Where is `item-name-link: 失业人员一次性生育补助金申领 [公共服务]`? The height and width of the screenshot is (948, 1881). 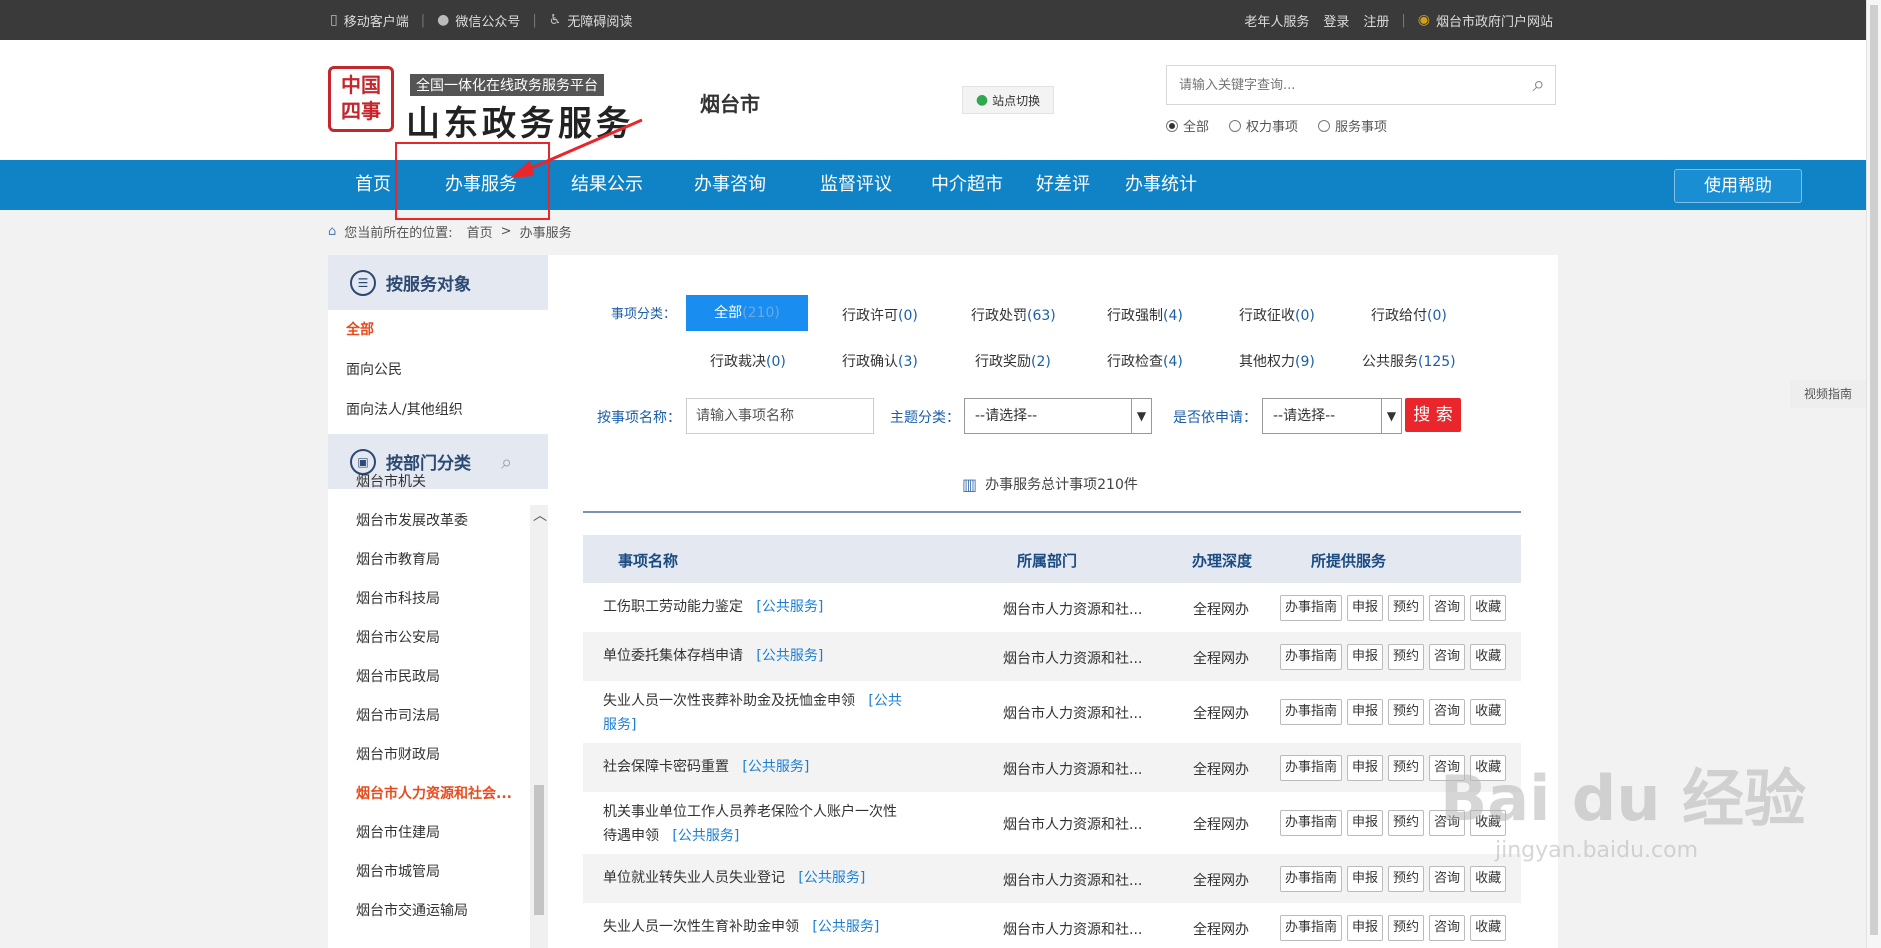
item-name-link: 失业人员一次性生育补助金申领 [公共服务] is located at coordinates (753, 927).